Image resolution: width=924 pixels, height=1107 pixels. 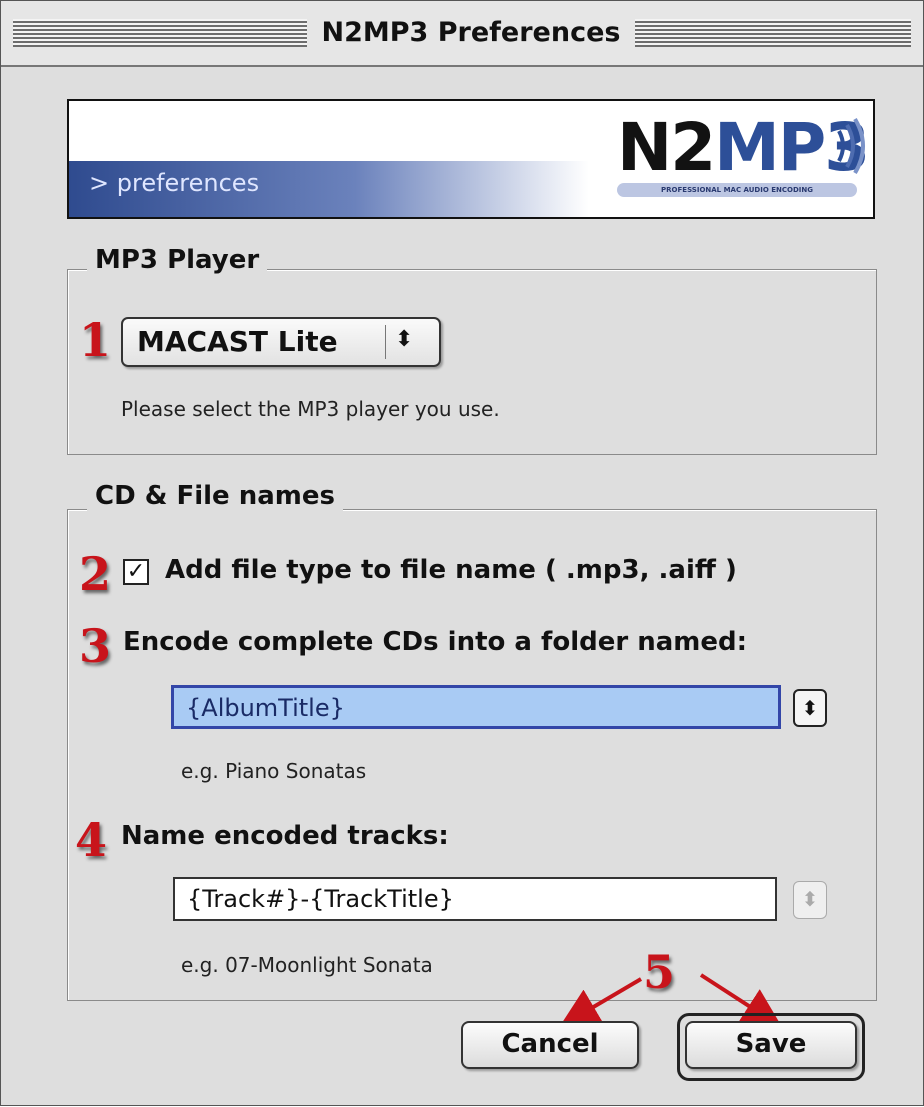 I want to click on window-title: N2MP3 Preferences, so click(x=471, y=32).